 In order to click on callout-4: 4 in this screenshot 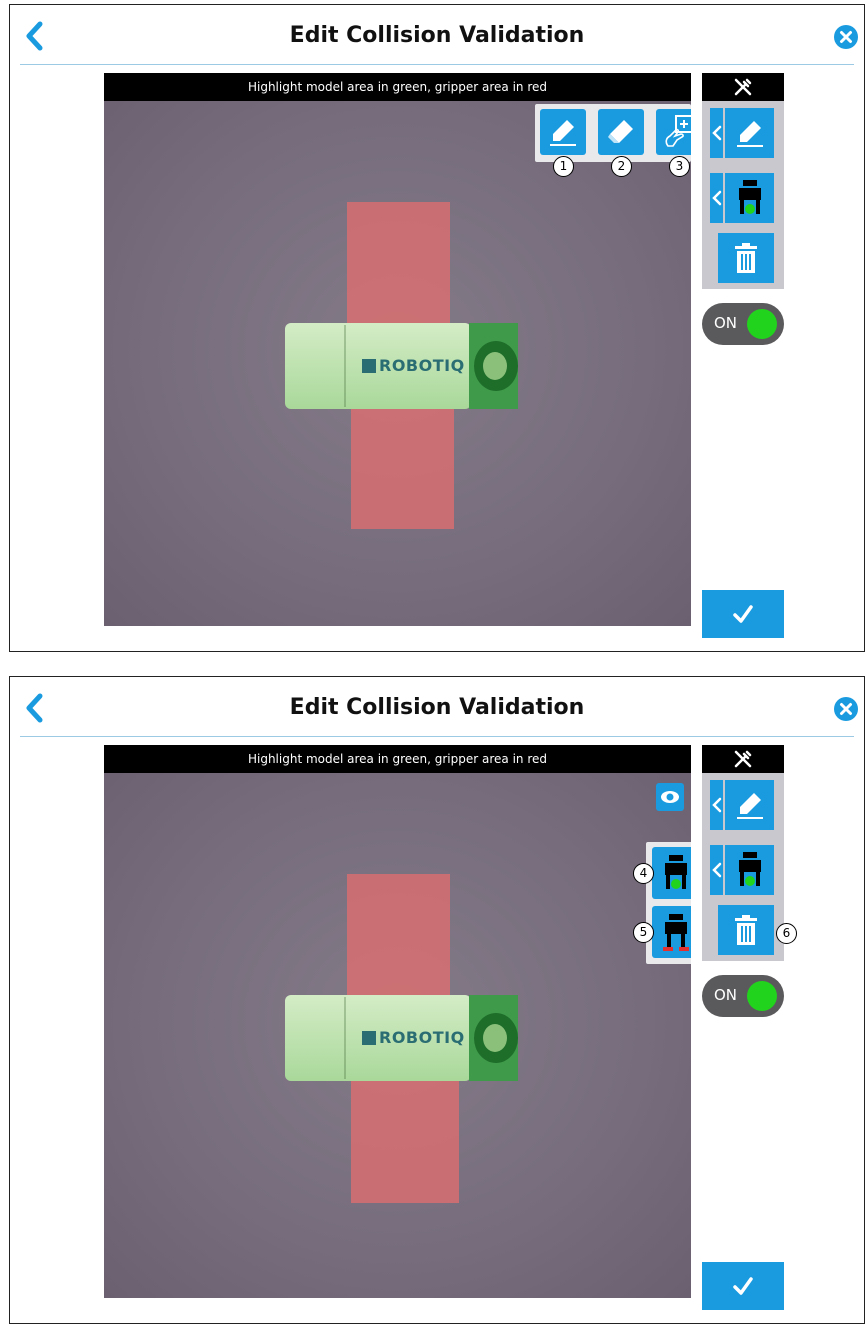, I will do `click(643, 873)`.